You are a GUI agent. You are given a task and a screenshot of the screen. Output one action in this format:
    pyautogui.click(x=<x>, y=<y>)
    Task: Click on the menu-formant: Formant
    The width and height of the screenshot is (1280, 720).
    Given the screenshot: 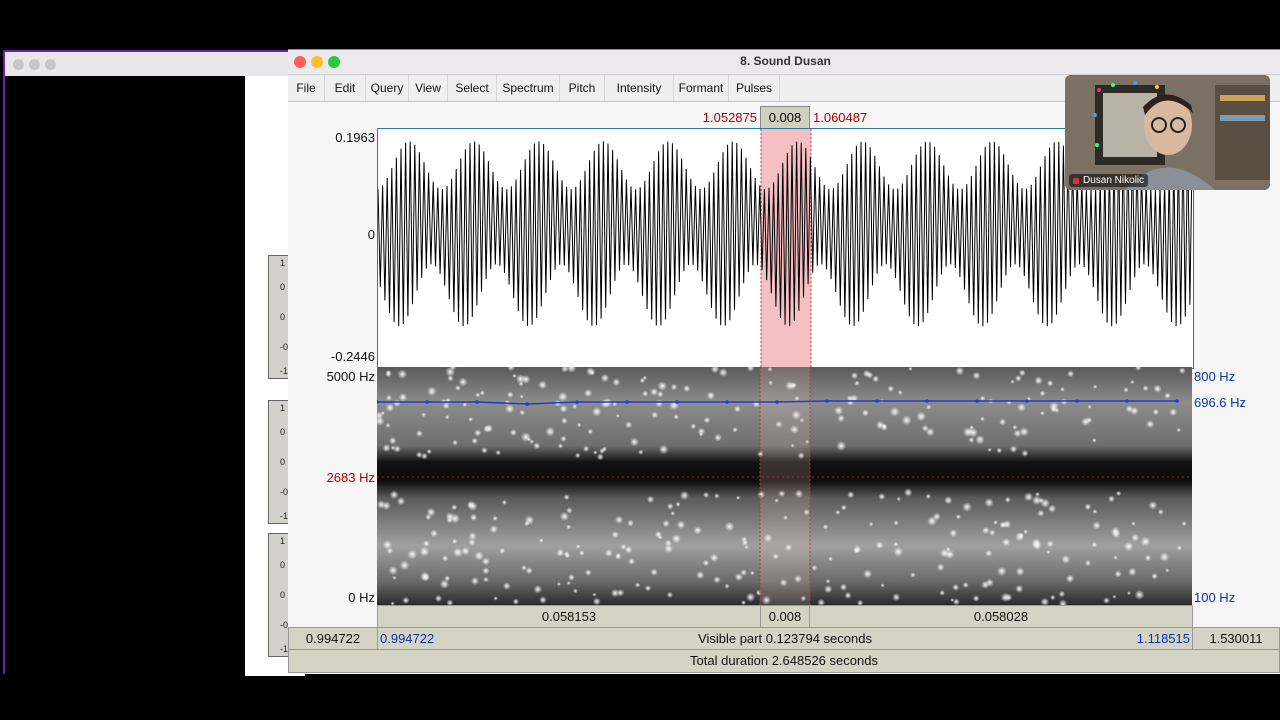 What is the action you would take?
    pyautogui.click(x=701, y=88)
    